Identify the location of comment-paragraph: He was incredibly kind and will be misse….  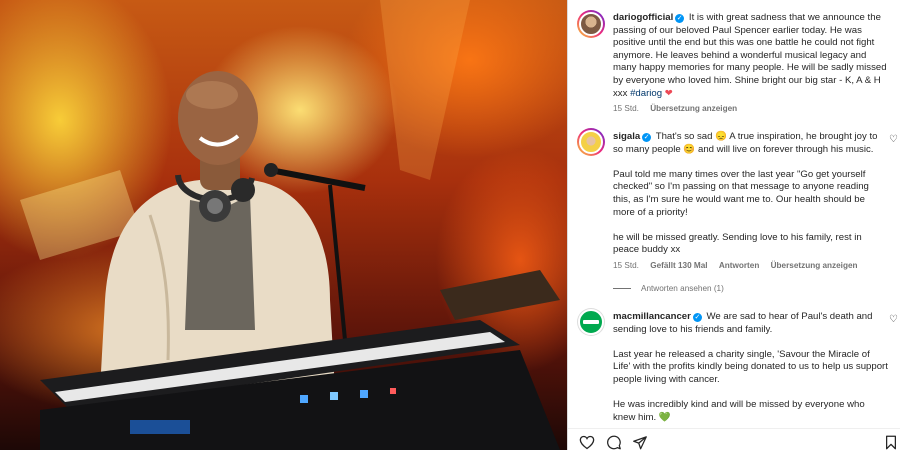
(739, 411).